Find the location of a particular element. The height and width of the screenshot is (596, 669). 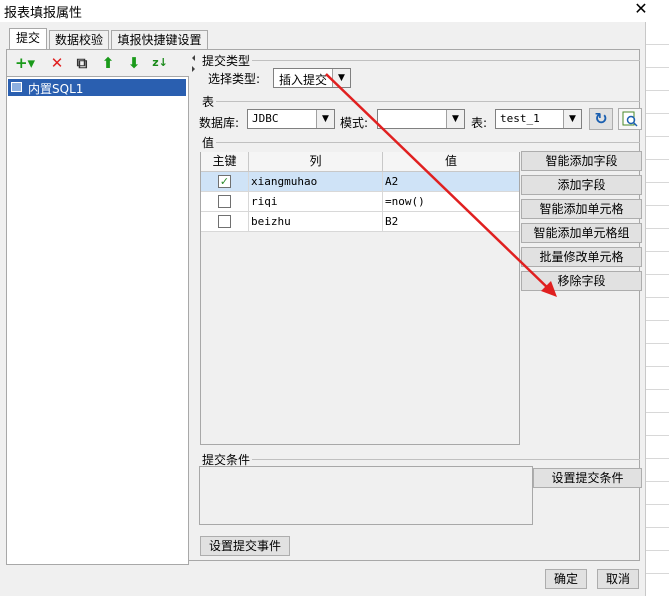

database-value: JDBC is located at coordinates (265, 118).